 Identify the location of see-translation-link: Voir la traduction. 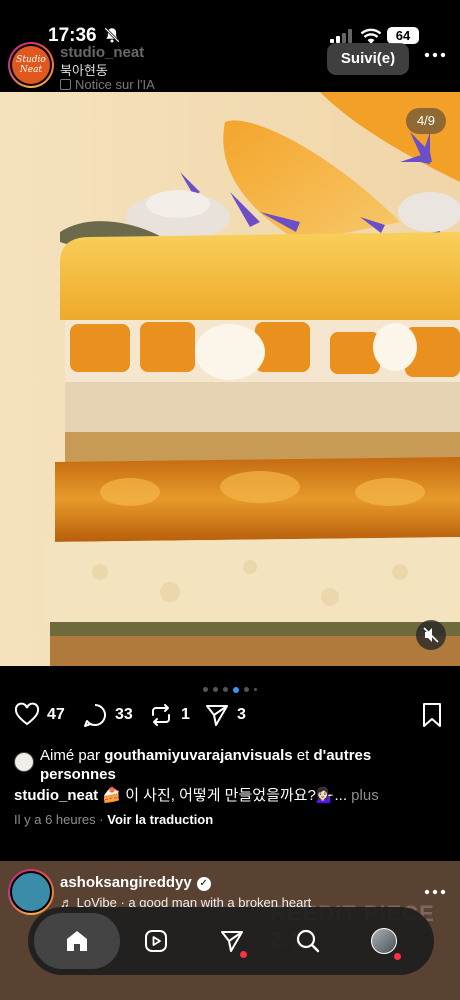
(160, 819).